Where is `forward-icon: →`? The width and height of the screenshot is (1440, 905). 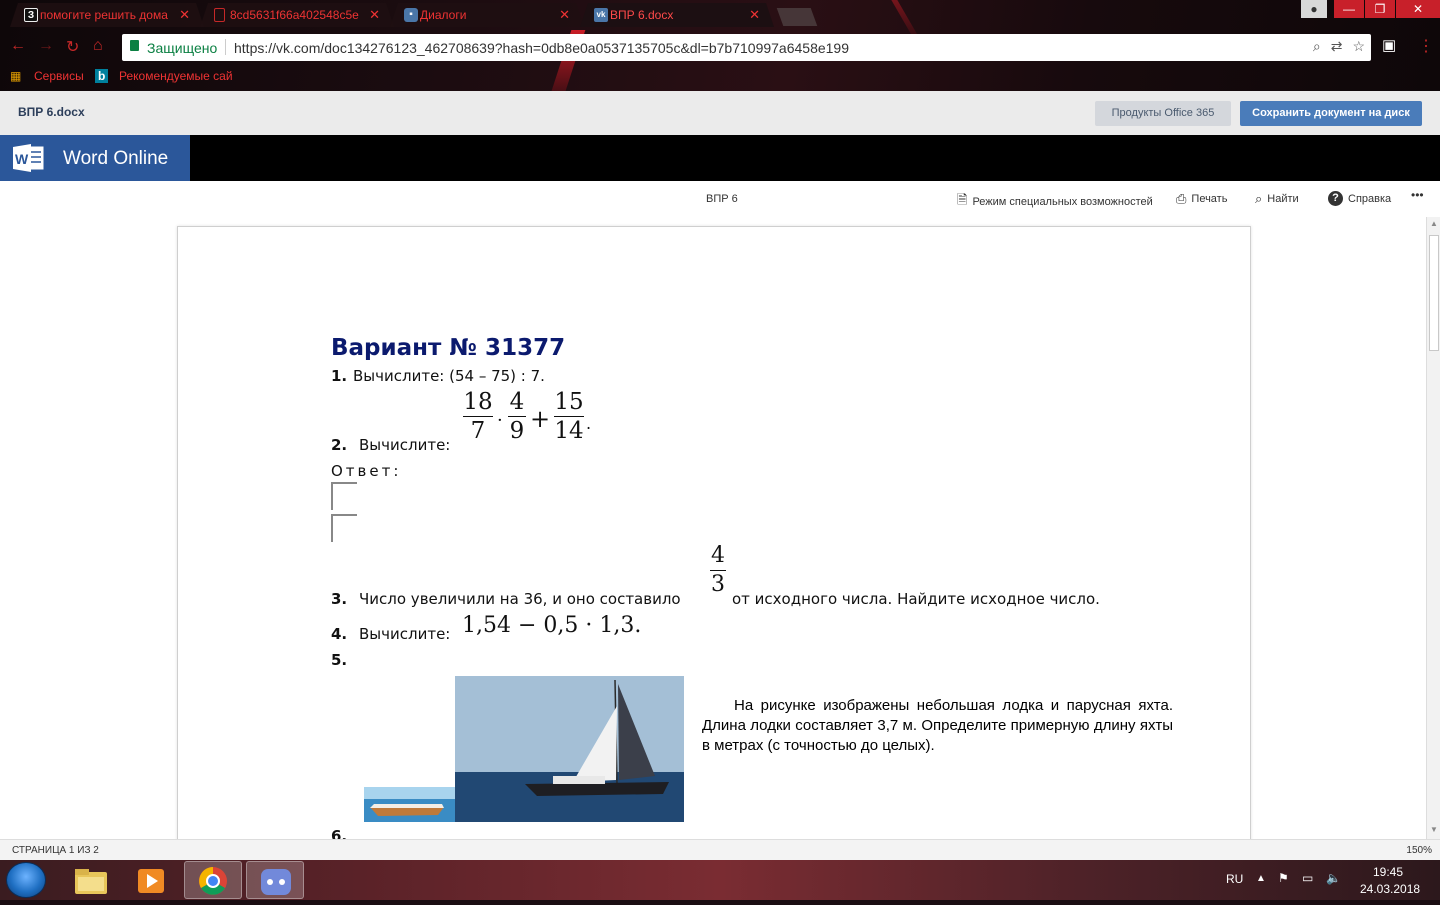
forward-icon: → is located at coordinates (46, 46).